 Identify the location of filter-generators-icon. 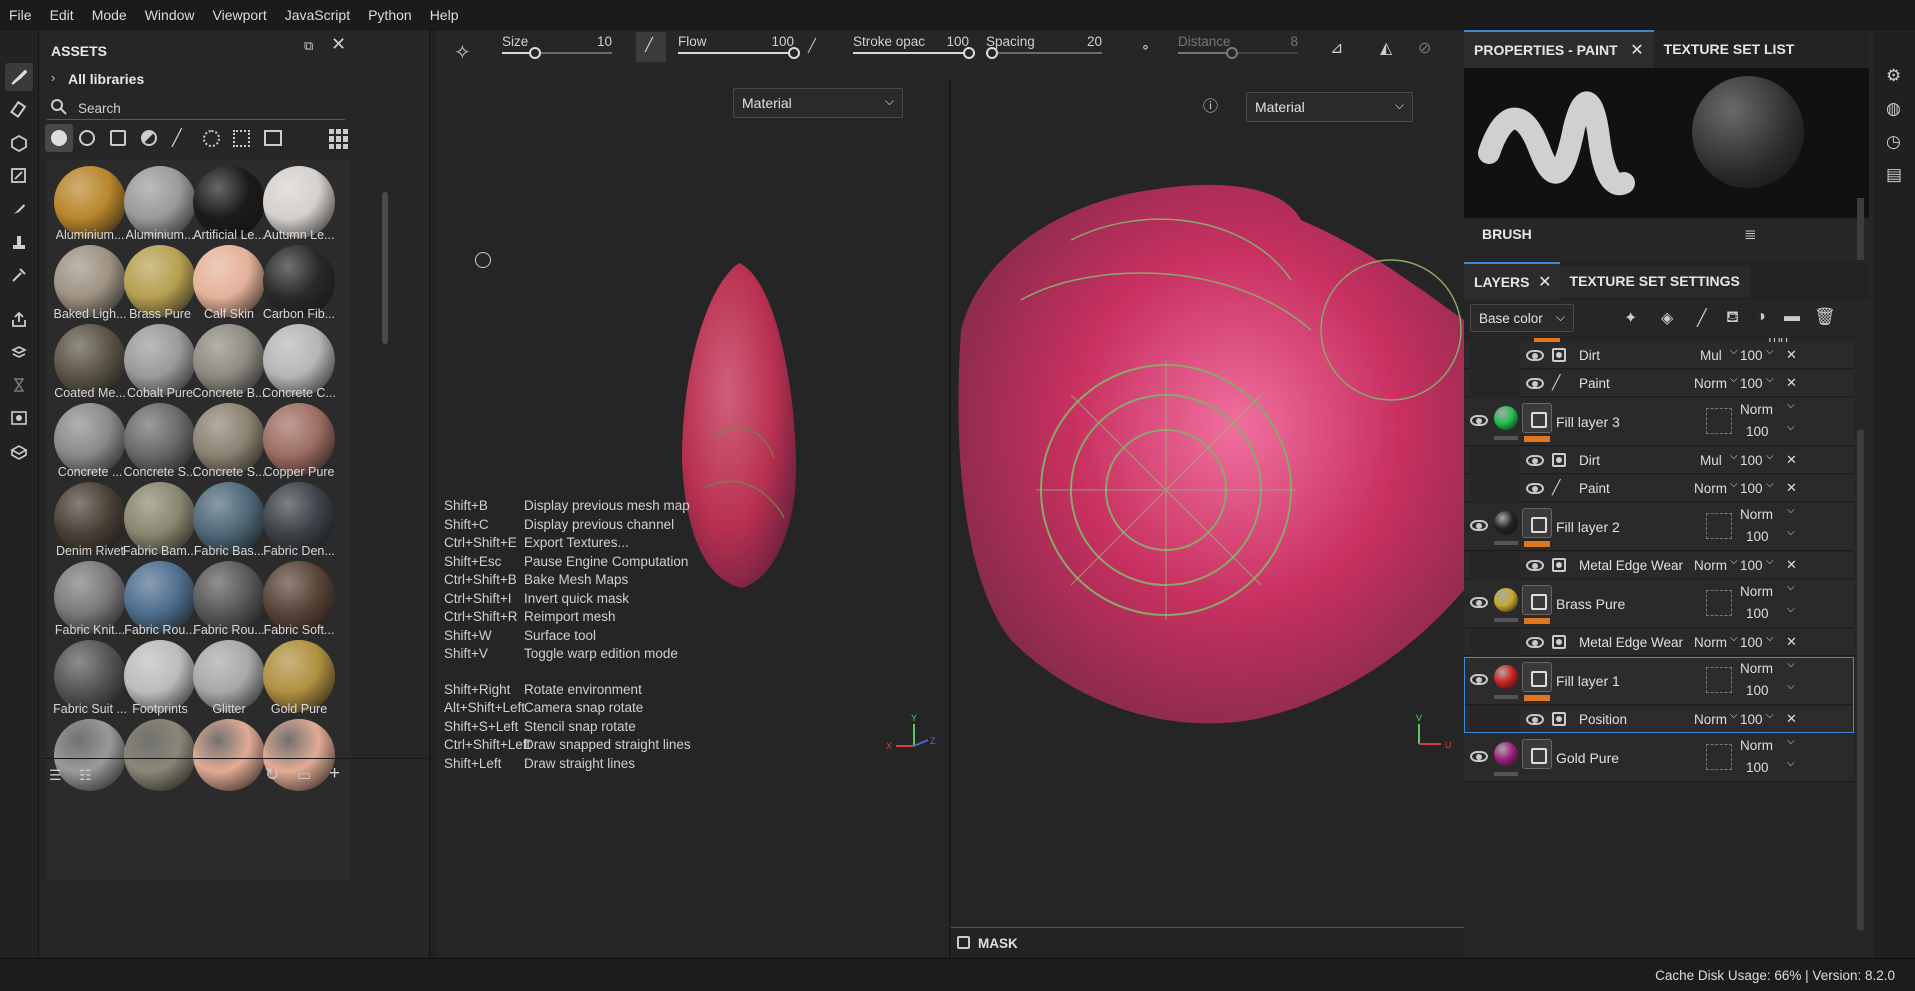
(149, 138).